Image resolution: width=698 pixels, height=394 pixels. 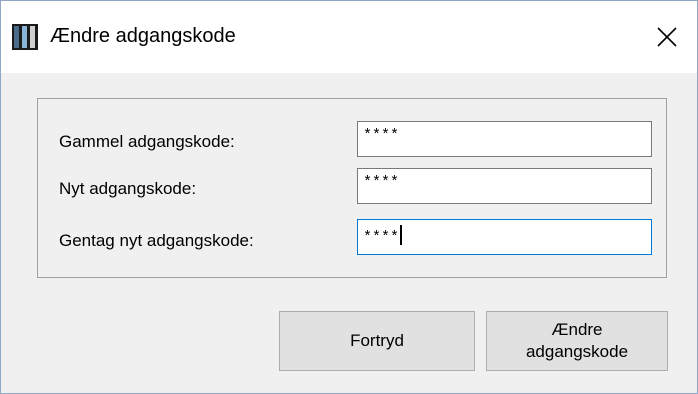 I want to click on close-icon, so click(x=667, y=37).